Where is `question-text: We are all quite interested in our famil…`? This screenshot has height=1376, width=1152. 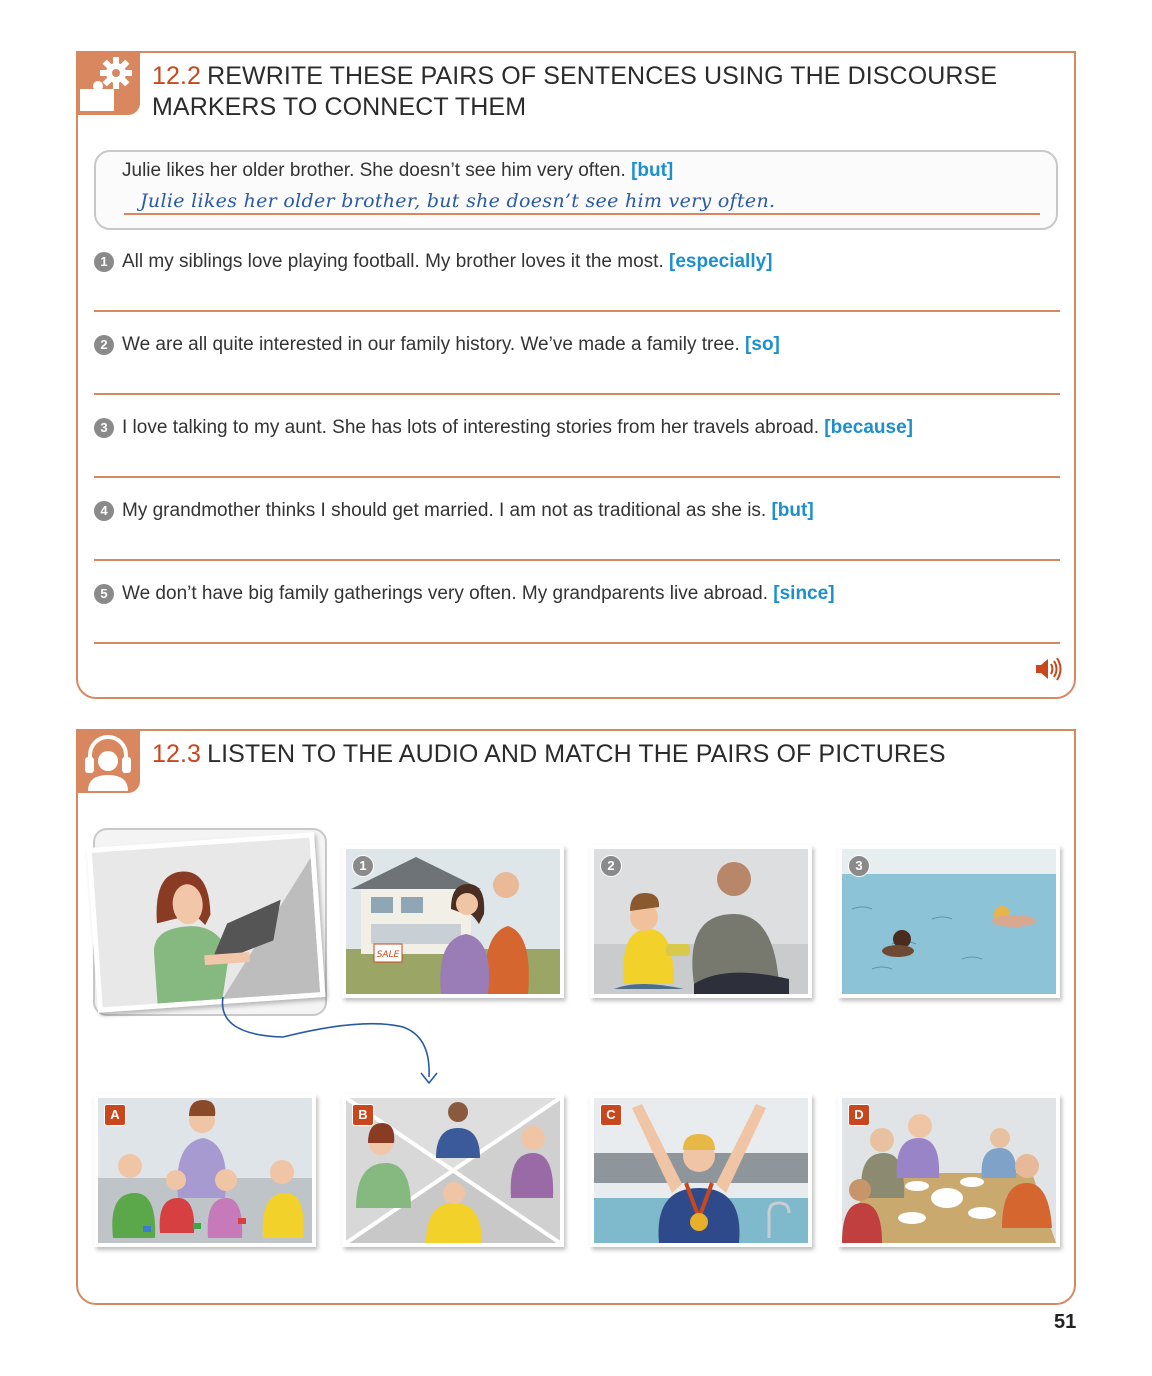 question-text: We are all quite interested in our famil… is located at coordinates (431, 344).